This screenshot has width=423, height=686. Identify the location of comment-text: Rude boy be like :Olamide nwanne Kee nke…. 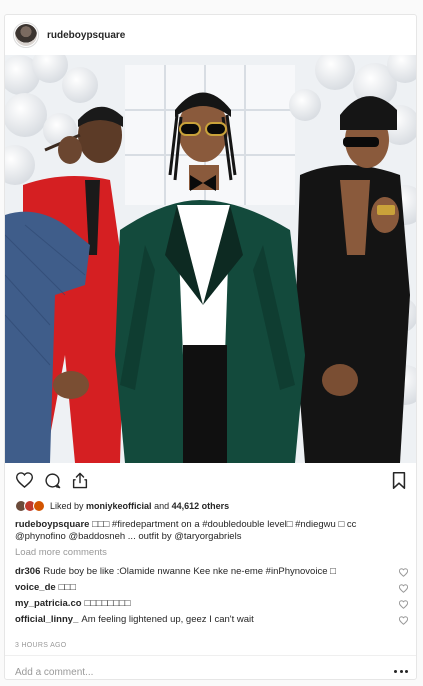
(189, 571).